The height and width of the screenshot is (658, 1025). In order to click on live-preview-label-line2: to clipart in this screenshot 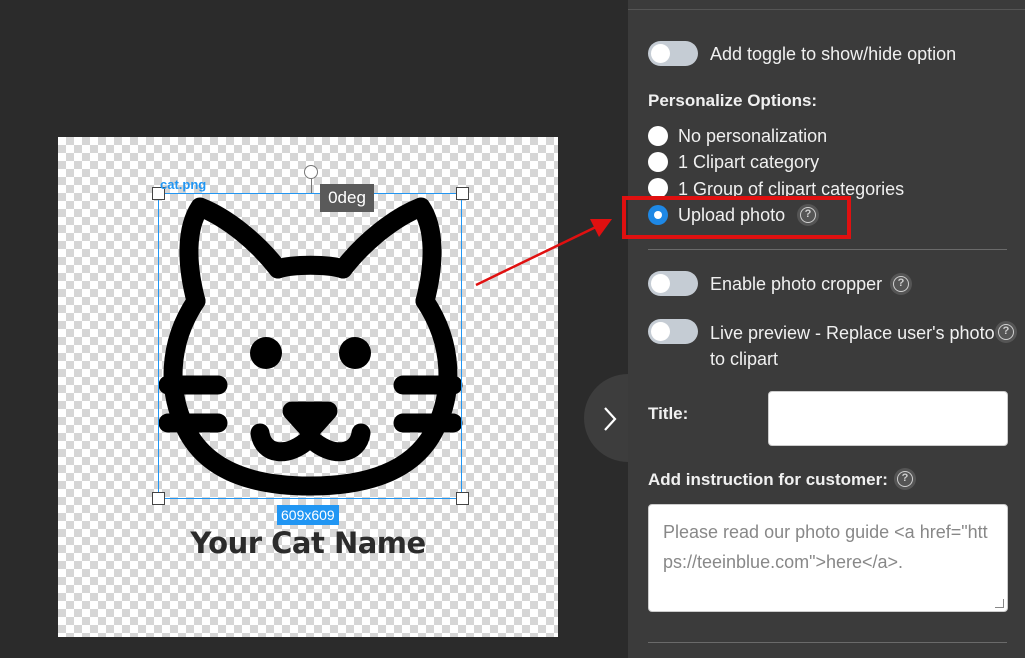, I will do `click(744, 359)`.